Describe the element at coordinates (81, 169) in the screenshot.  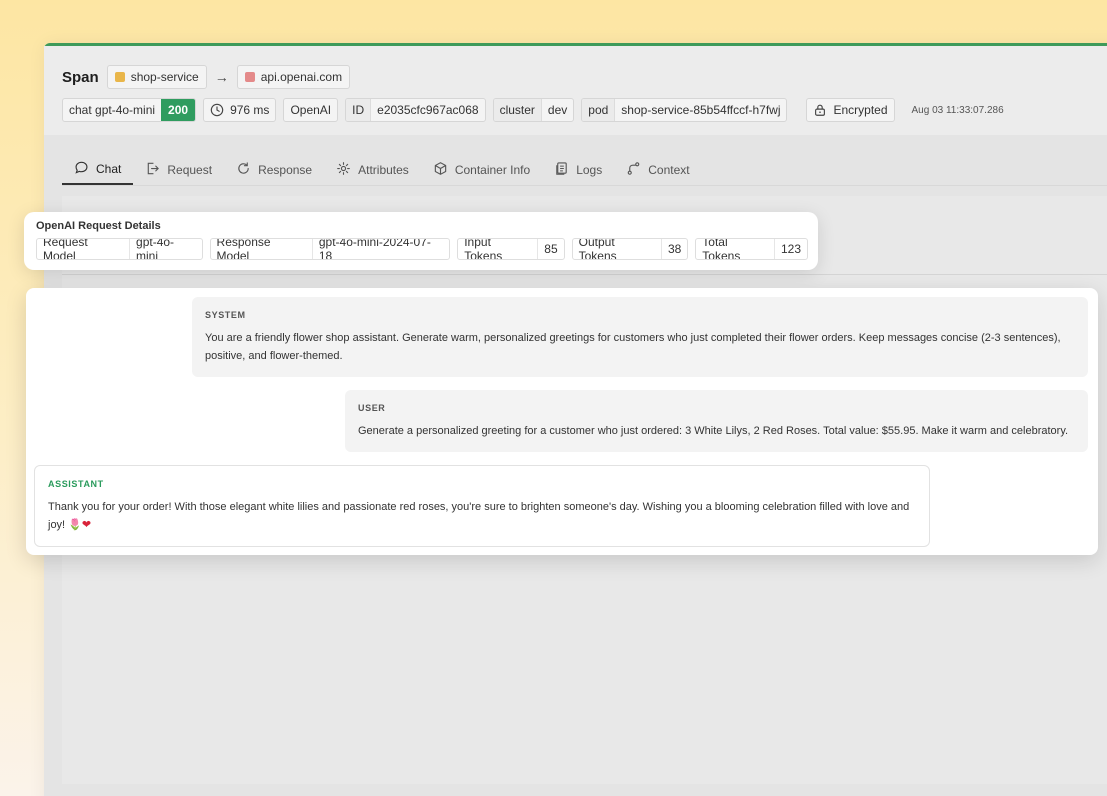
I see `chat-bubble-icon` at that location.